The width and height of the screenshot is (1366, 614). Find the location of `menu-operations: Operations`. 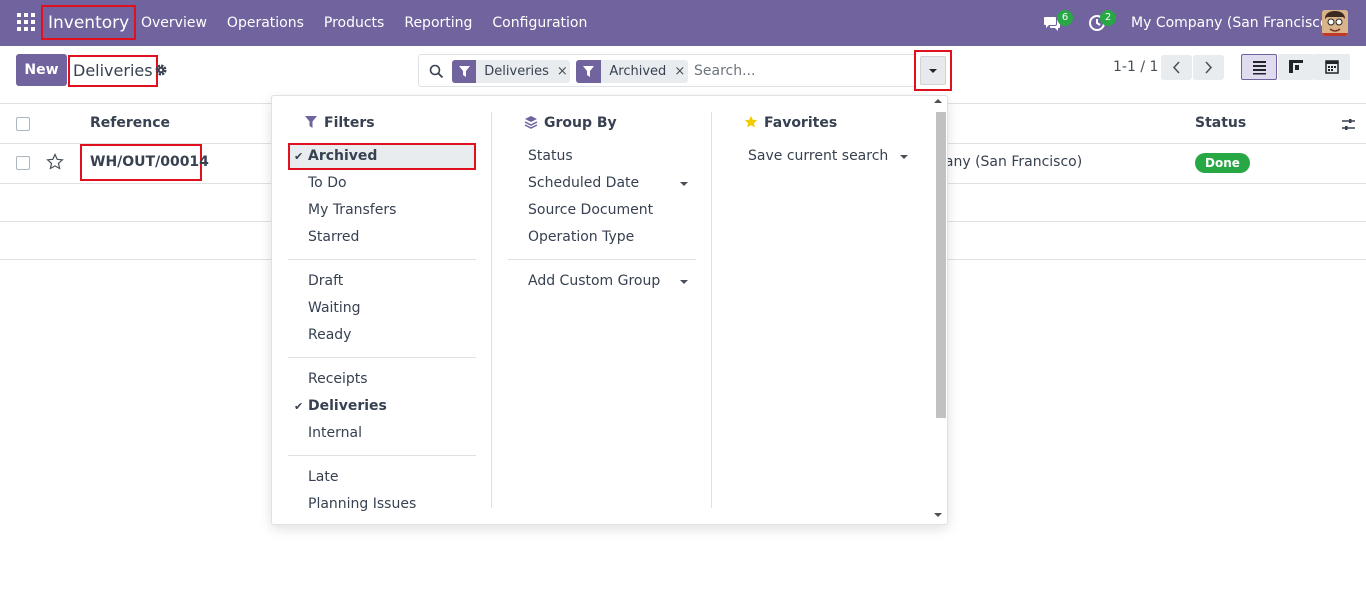

menu-operations: Operations is located at coordinates (265, 23).